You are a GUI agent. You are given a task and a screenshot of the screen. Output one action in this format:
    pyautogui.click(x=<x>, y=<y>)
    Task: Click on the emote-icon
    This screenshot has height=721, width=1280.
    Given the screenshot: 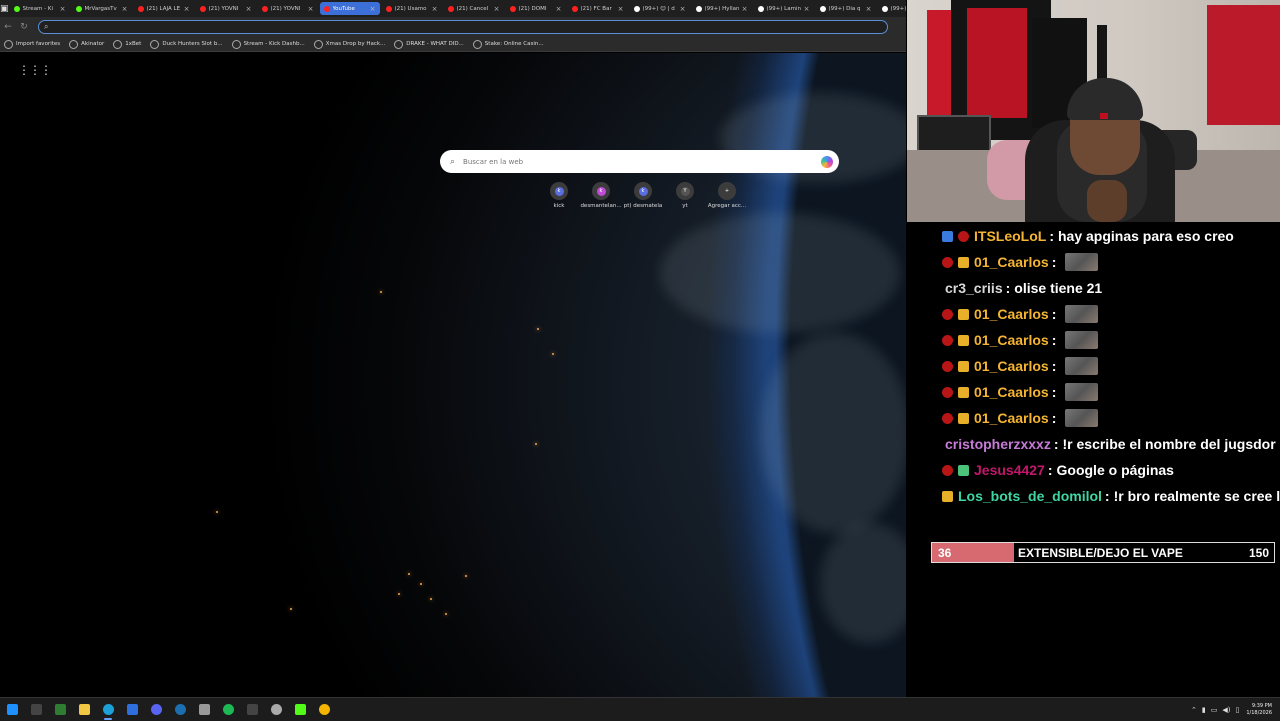 What is the action you would take?
    pyautogui.click(x=1082, y=314)
    